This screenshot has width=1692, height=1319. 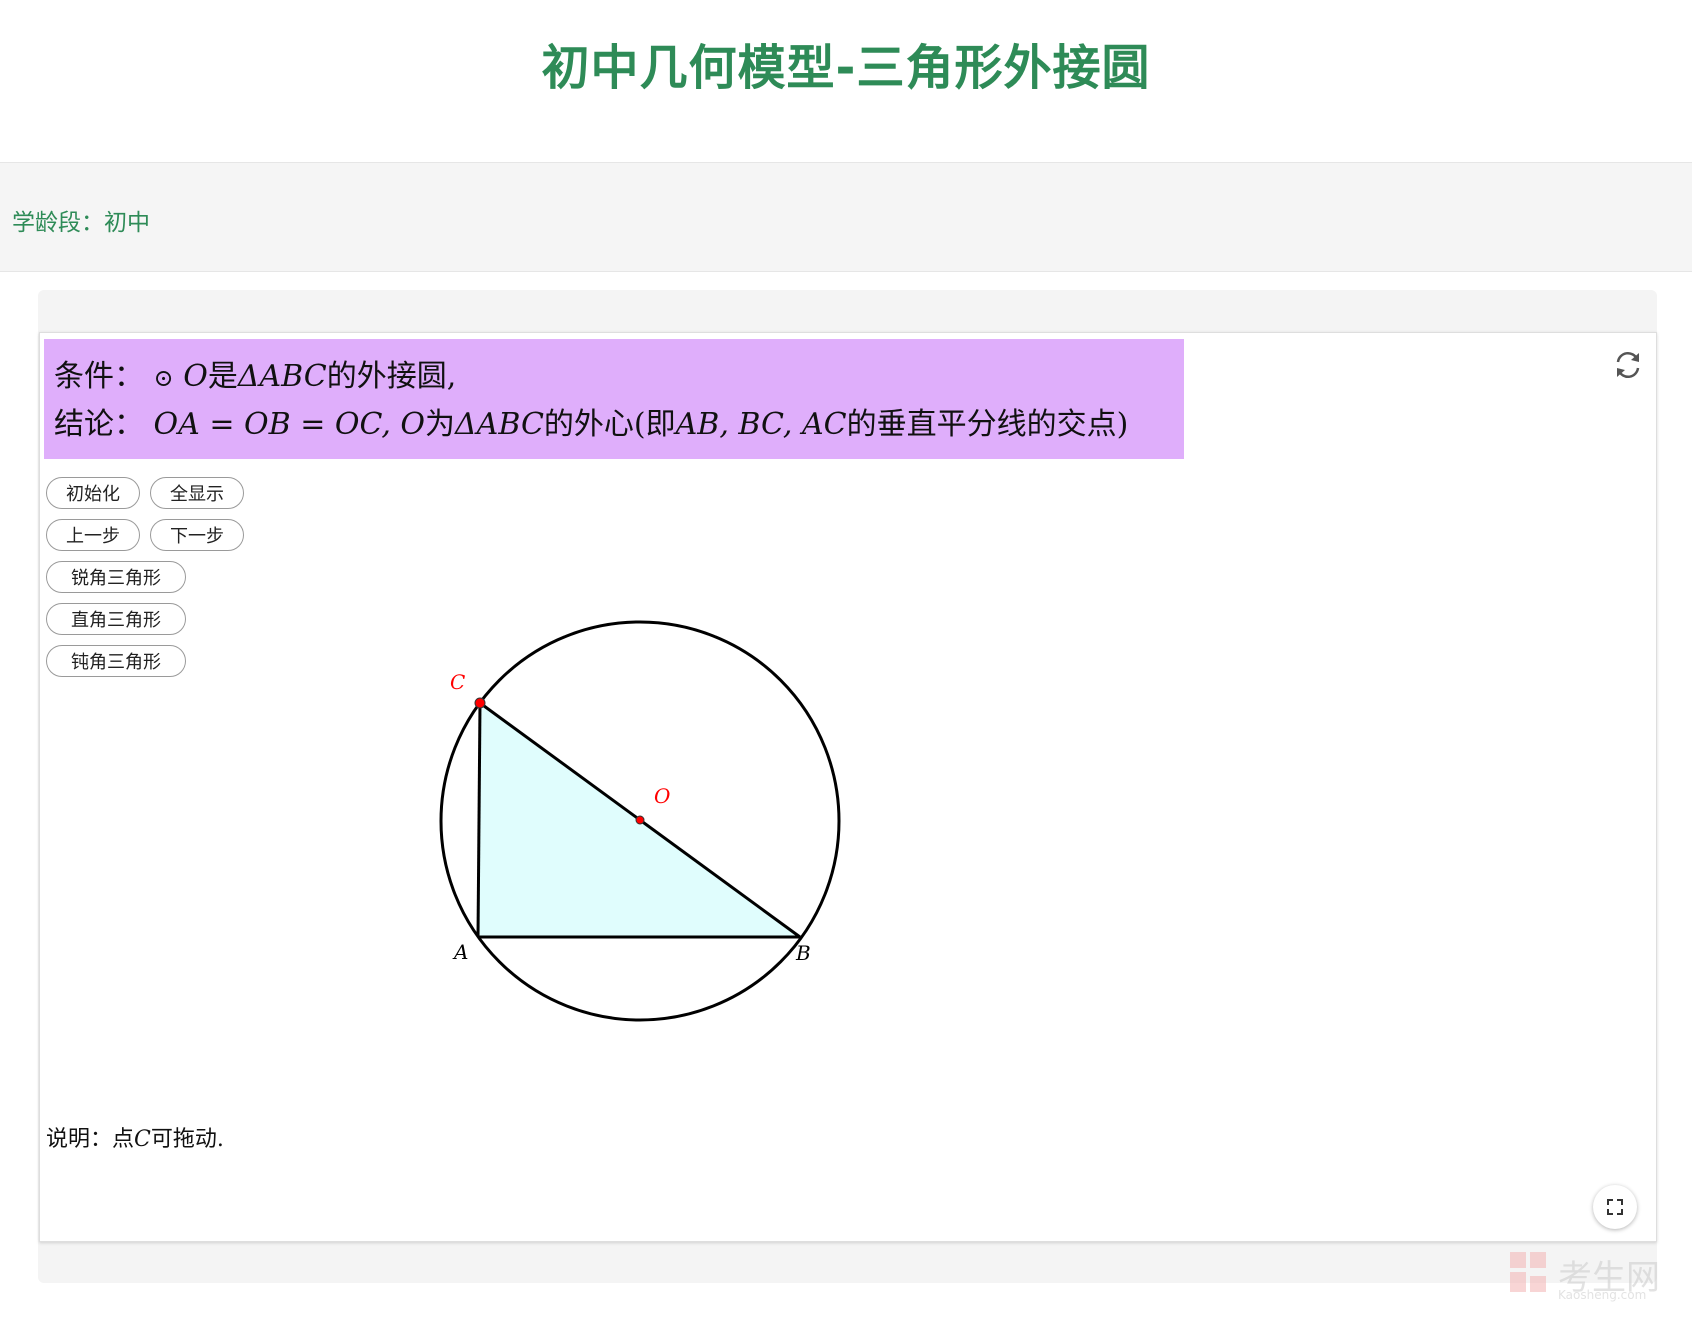 I want to click on grade-label: 学龄段：, so click(x=58, y=223).